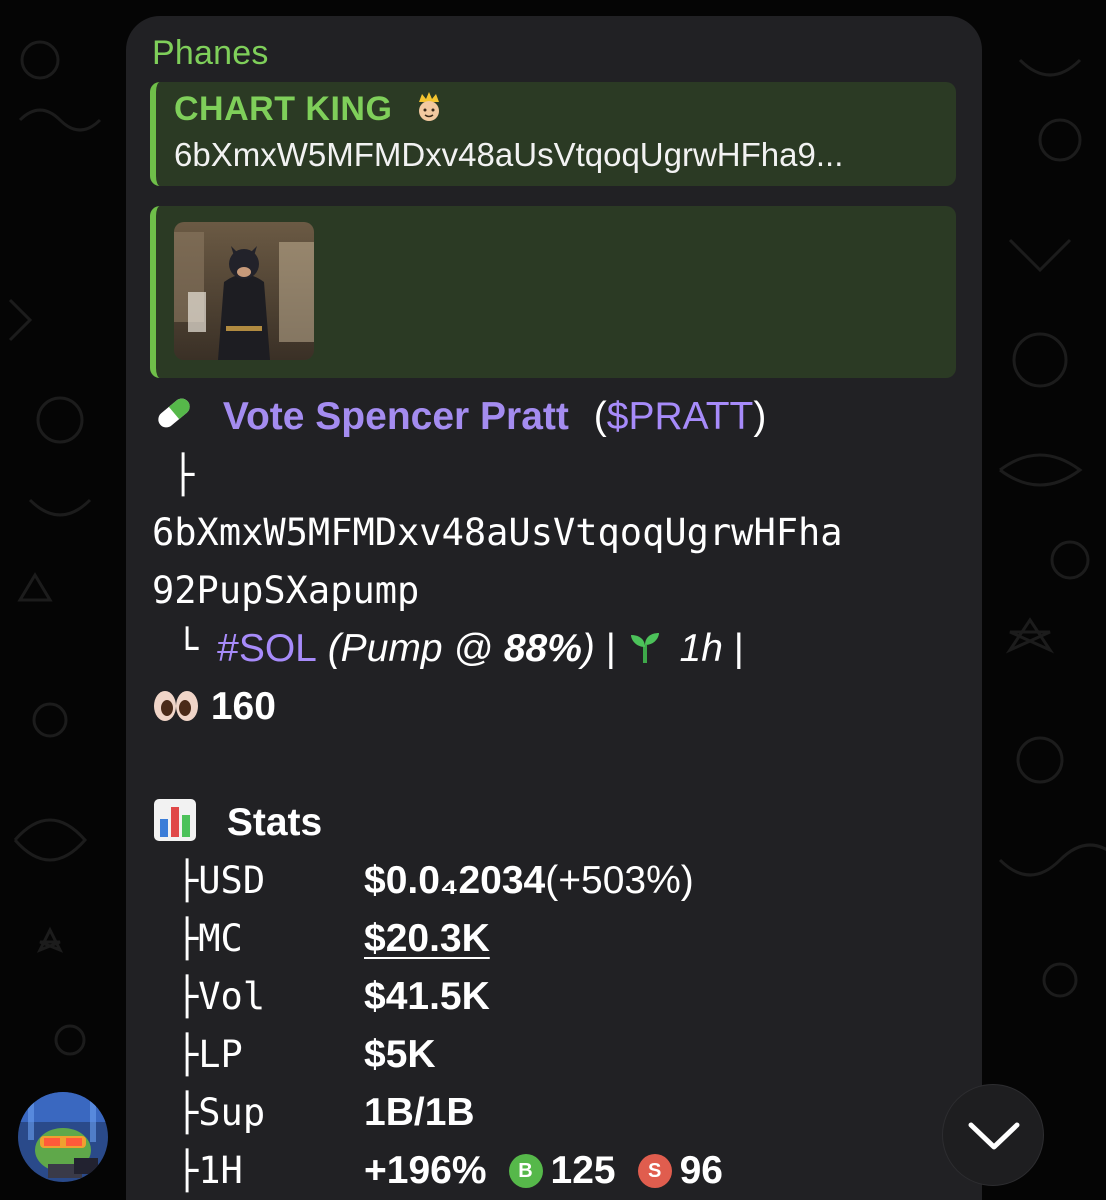 This screenshot has height=1200, width=1106. I want to click on chevron-down-icon, so click(994, 1136).